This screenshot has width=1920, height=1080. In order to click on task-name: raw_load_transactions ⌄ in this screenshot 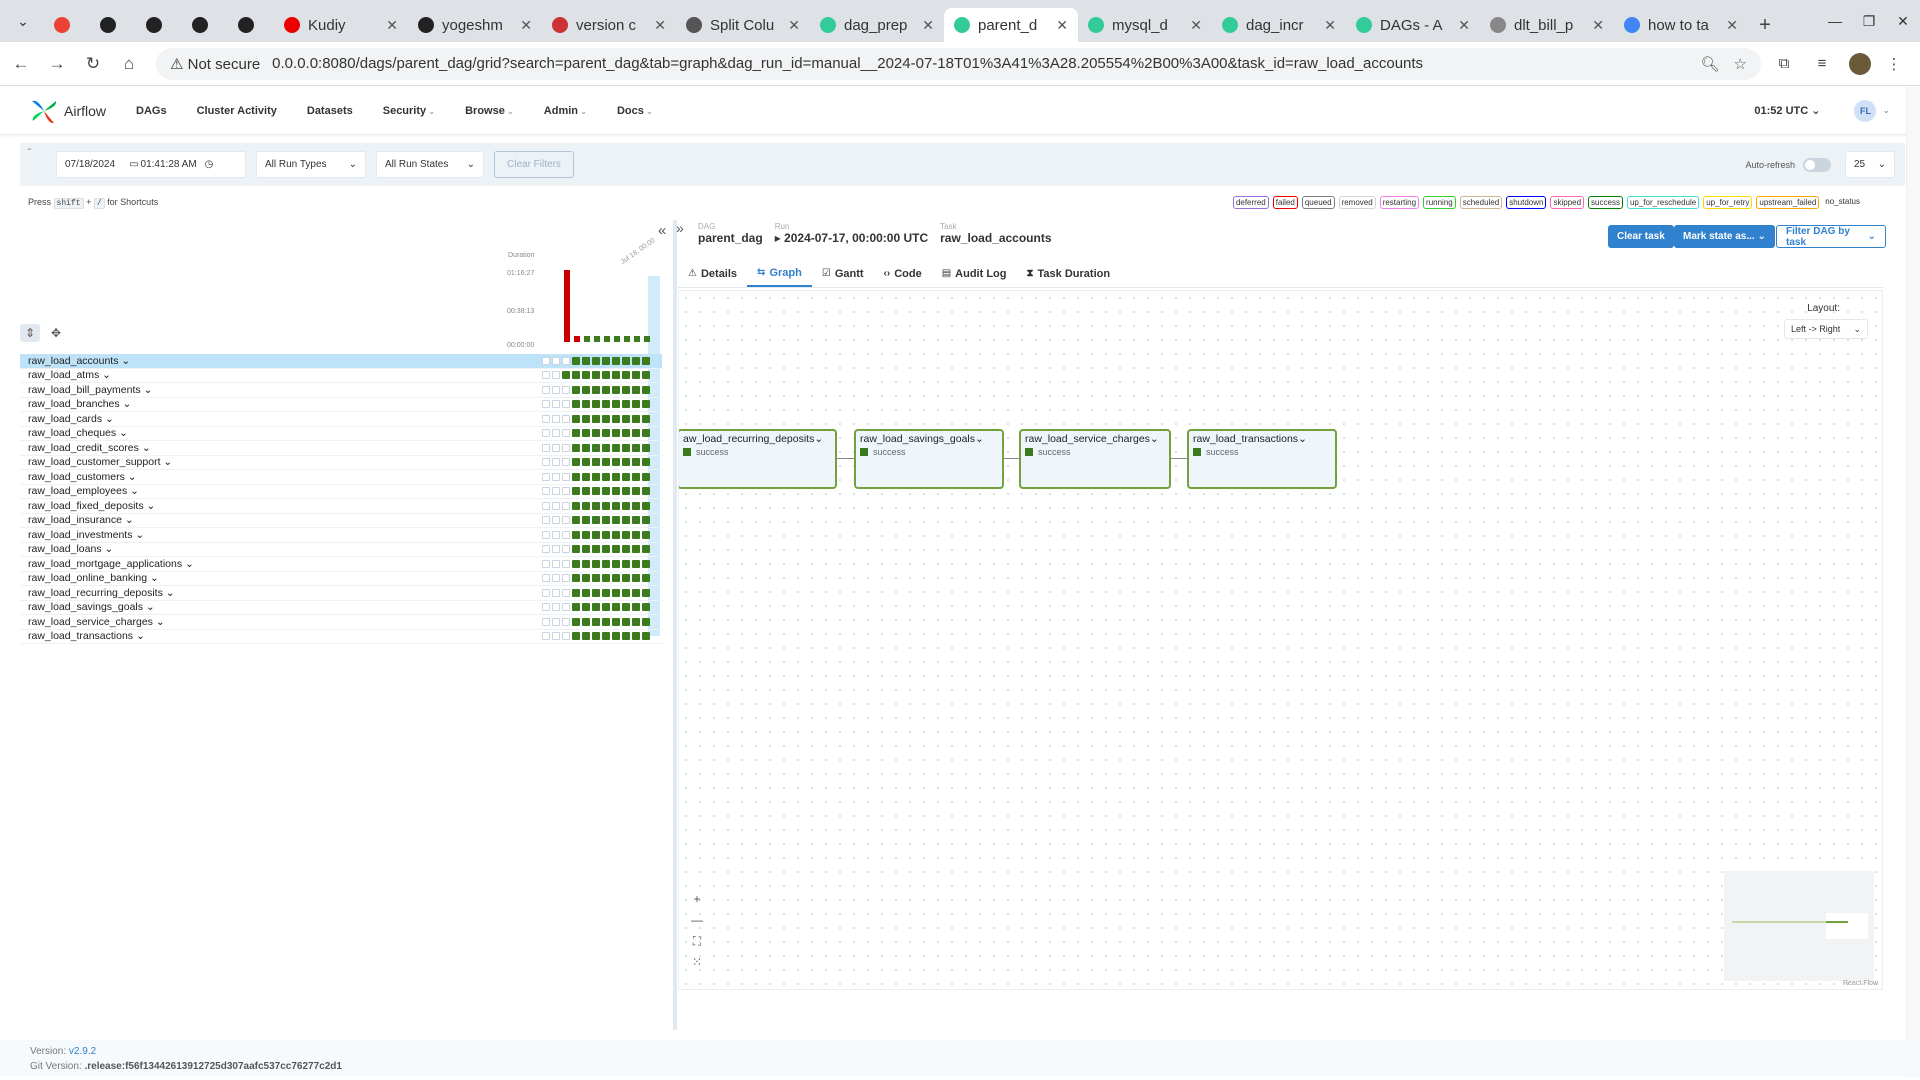, I will do `click(280, 636)`.